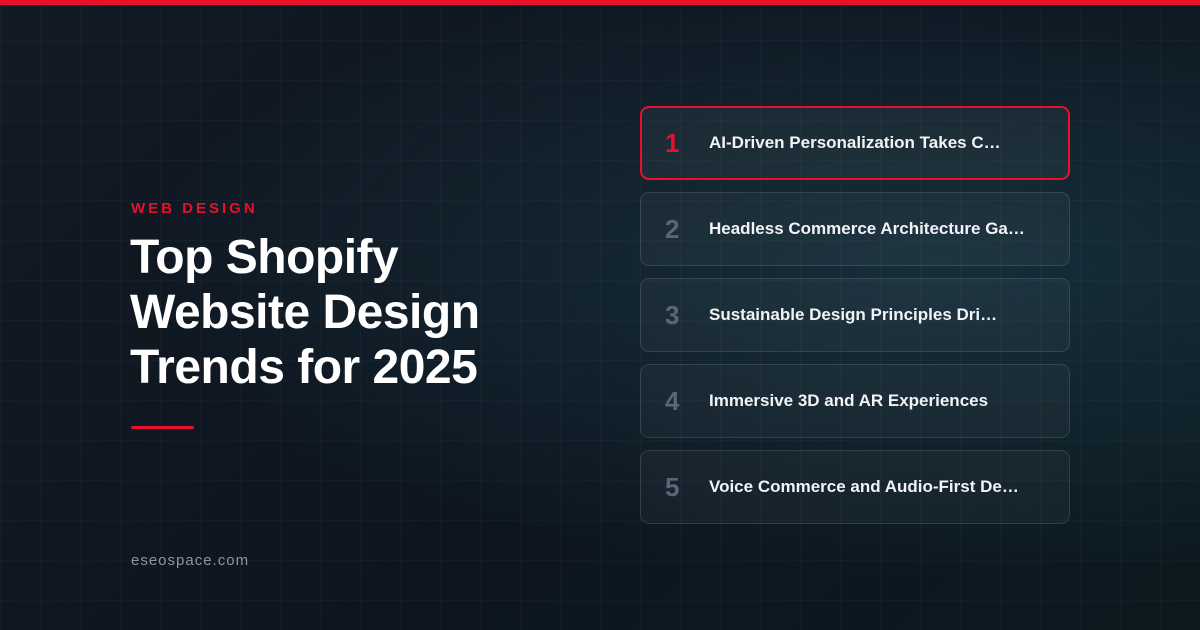 This screenshot has height=630, width=1200. Describe the element at coordinates (190, 560) in the screenshot. I see `site-domain: eseospace.com` at that location.